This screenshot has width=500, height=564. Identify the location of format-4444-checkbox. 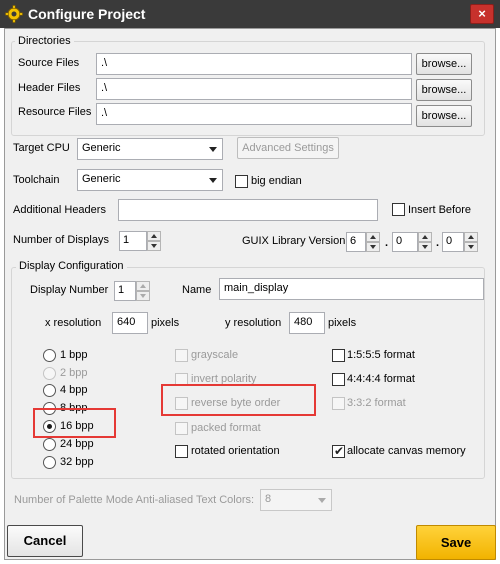
(338, 379).